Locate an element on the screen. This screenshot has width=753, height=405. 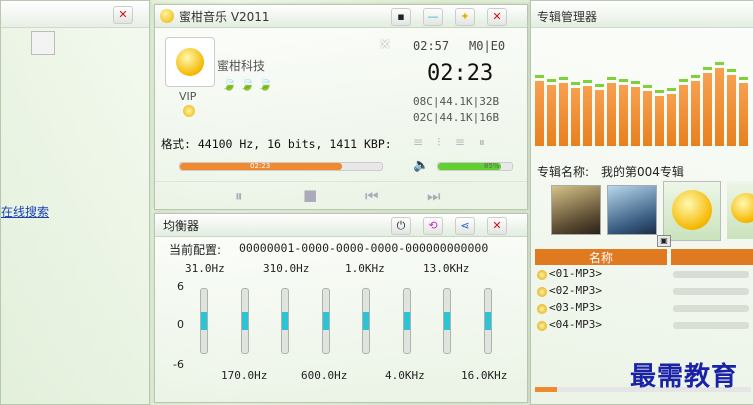
power-icon: ⏻ is located at coordinates (401, 225).